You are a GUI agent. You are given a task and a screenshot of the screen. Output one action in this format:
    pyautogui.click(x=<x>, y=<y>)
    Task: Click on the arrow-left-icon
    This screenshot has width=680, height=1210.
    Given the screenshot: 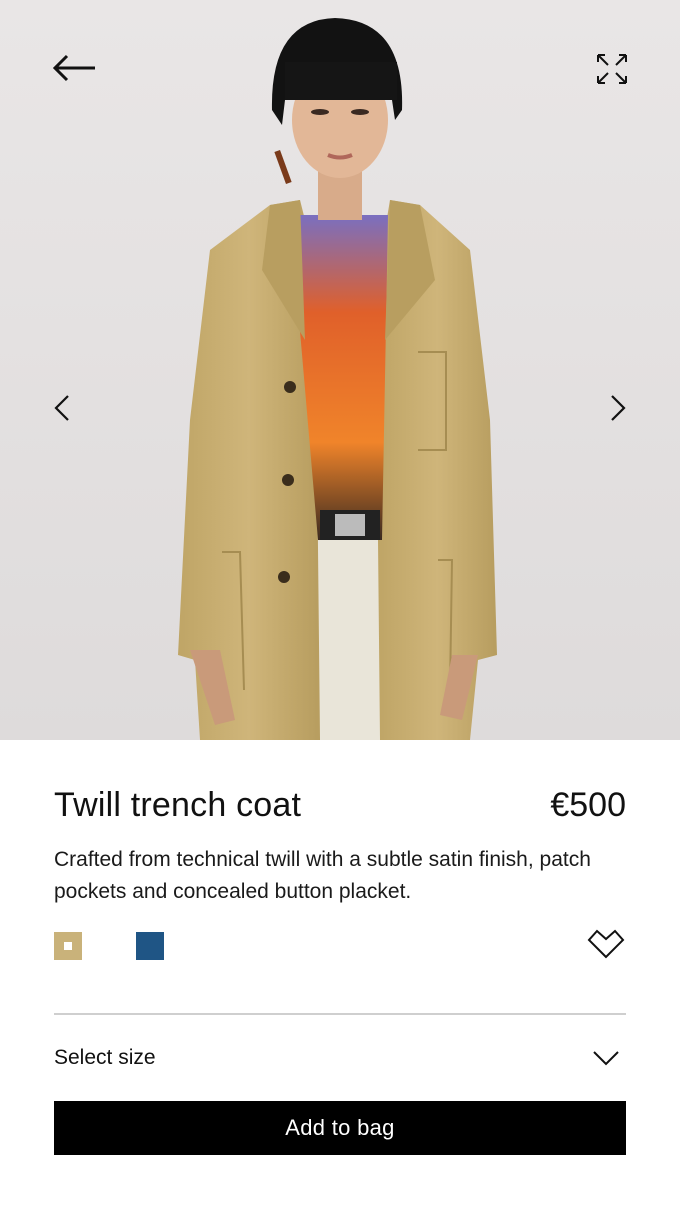 What is the action you would take?
    pyautogui.click(x=74, y=68)
    